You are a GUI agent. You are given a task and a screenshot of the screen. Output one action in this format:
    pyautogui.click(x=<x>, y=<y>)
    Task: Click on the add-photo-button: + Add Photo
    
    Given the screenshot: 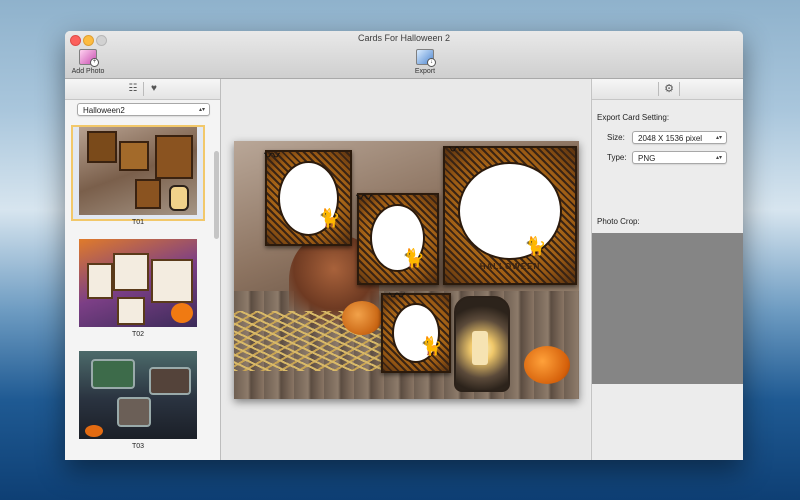 What is the action you would take?
    pyautogui.click(x=88, y=62)
    